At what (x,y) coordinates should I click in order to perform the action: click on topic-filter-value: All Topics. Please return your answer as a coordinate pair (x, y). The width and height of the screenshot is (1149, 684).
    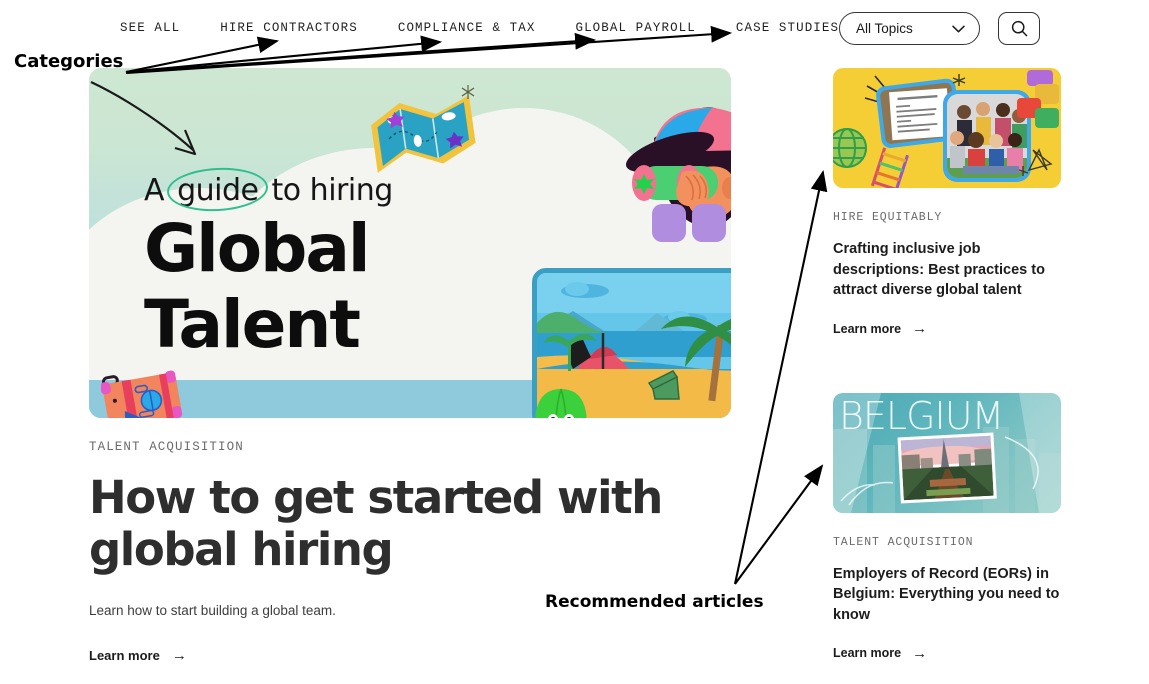
    Looking at the image, I should click on (884, 28).